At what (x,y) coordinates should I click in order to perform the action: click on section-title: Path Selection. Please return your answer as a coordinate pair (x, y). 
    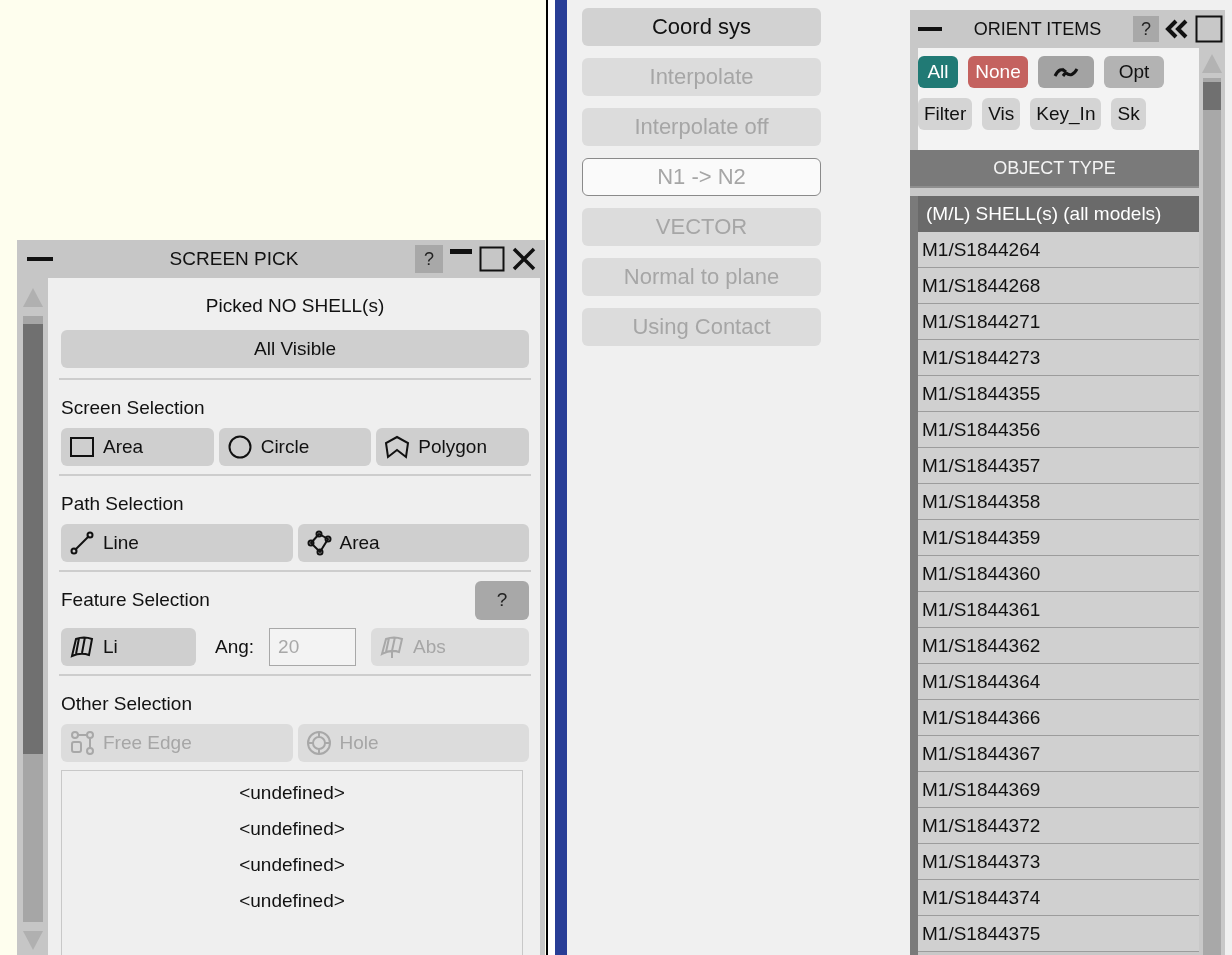
    Looking at the image, I should click on (122, 504).